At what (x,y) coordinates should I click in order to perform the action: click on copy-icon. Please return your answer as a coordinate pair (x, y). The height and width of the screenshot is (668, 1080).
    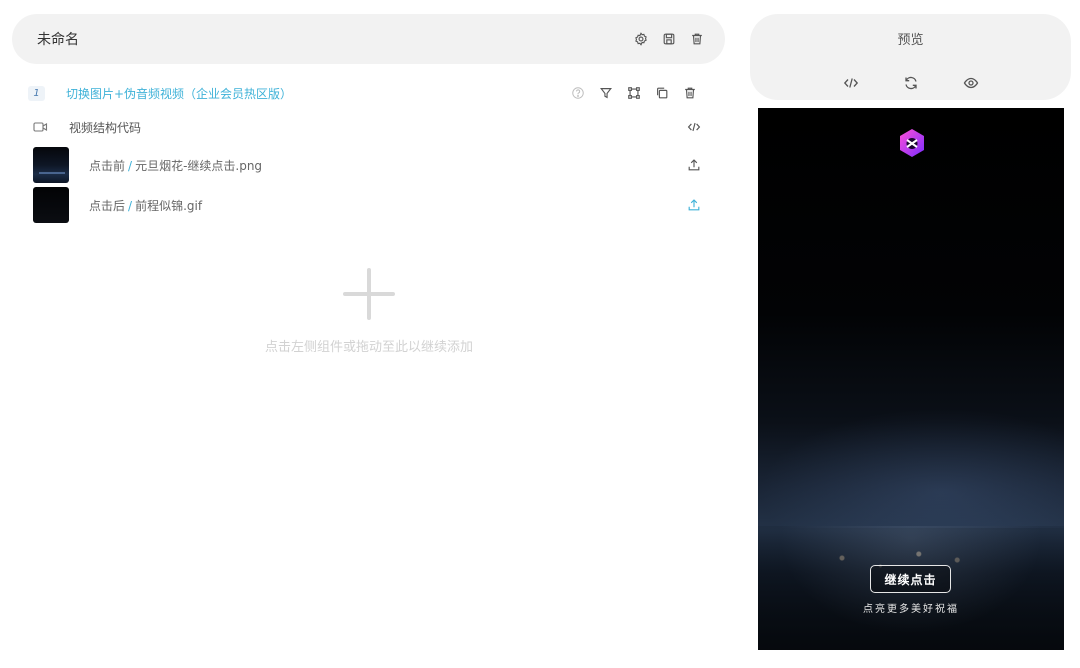
    Looking at the image, I should click on (662, 93).